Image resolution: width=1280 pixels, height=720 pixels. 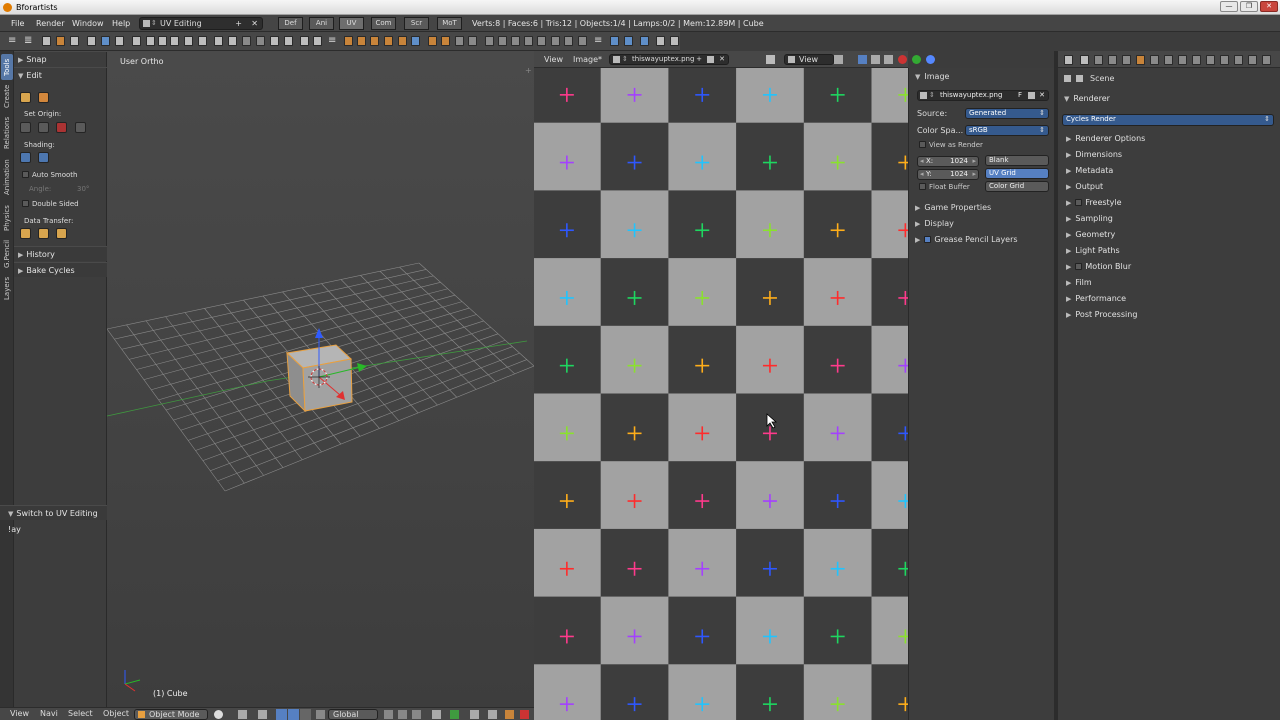 I want to click on add-empty-icon, so click(x=415, y=41).